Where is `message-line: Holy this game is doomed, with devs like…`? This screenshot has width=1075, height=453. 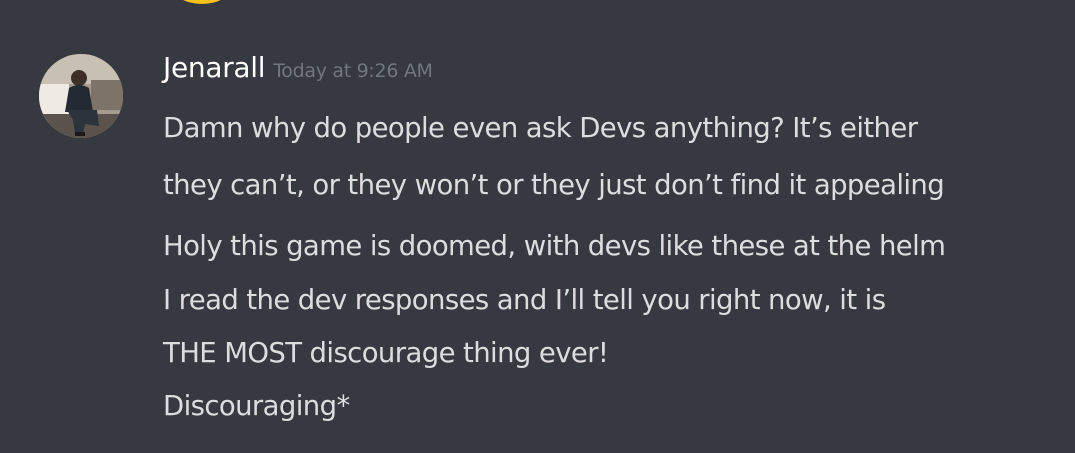
message-line: Holy this game is doomed, with devs like… is located at coordinates (554, 246).